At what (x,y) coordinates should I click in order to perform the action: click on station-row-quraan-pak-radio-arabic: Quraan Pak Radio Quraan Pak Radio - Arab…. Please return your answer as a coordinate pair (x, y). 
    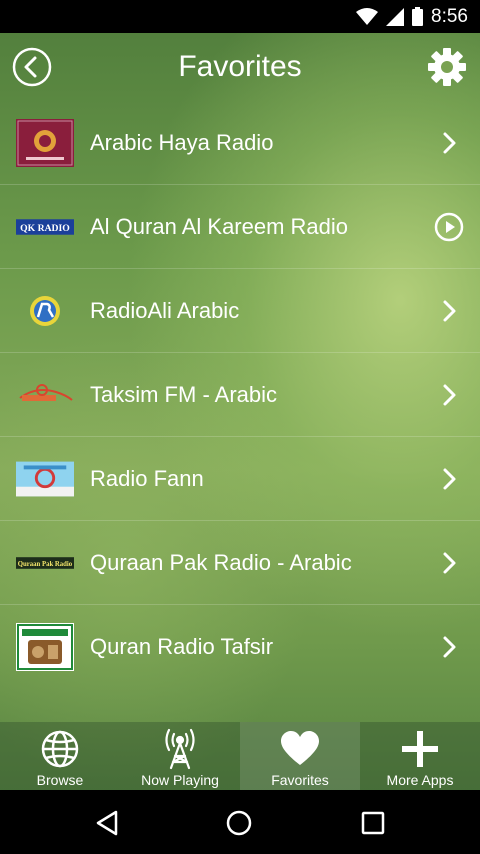
    Looking at the image, I should click on (240, 563).